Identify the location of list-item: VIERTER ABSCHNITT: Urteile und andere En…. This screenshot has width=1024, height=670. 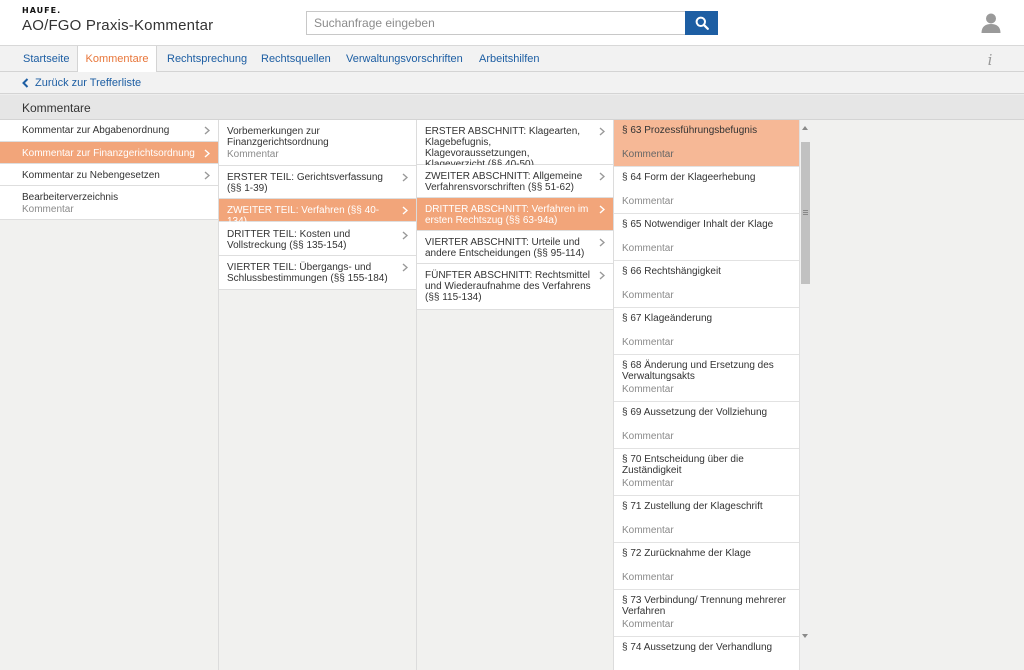
(515, 247).